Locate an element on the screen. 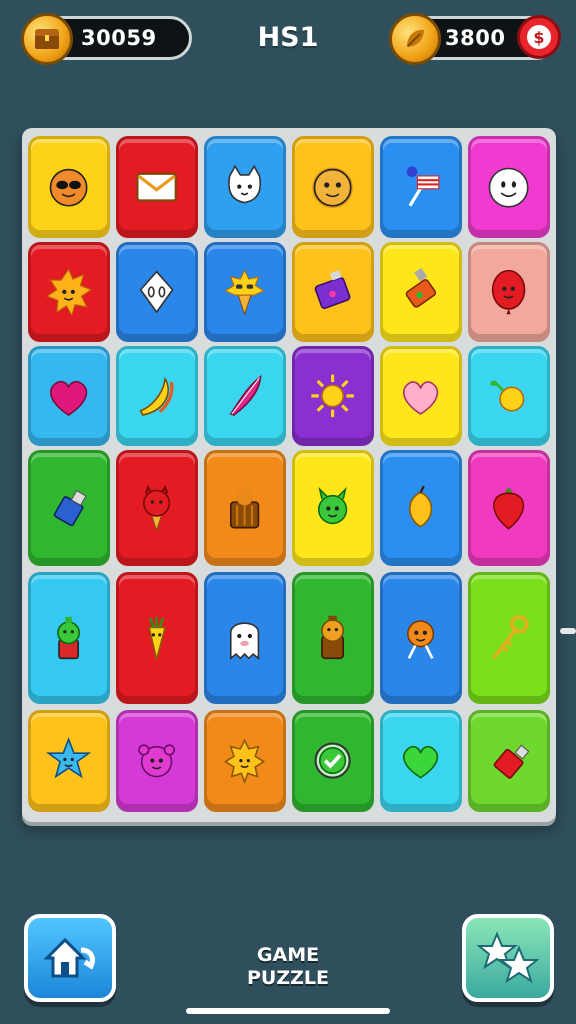  strawberry-icon is located at coordinates (509, 508).